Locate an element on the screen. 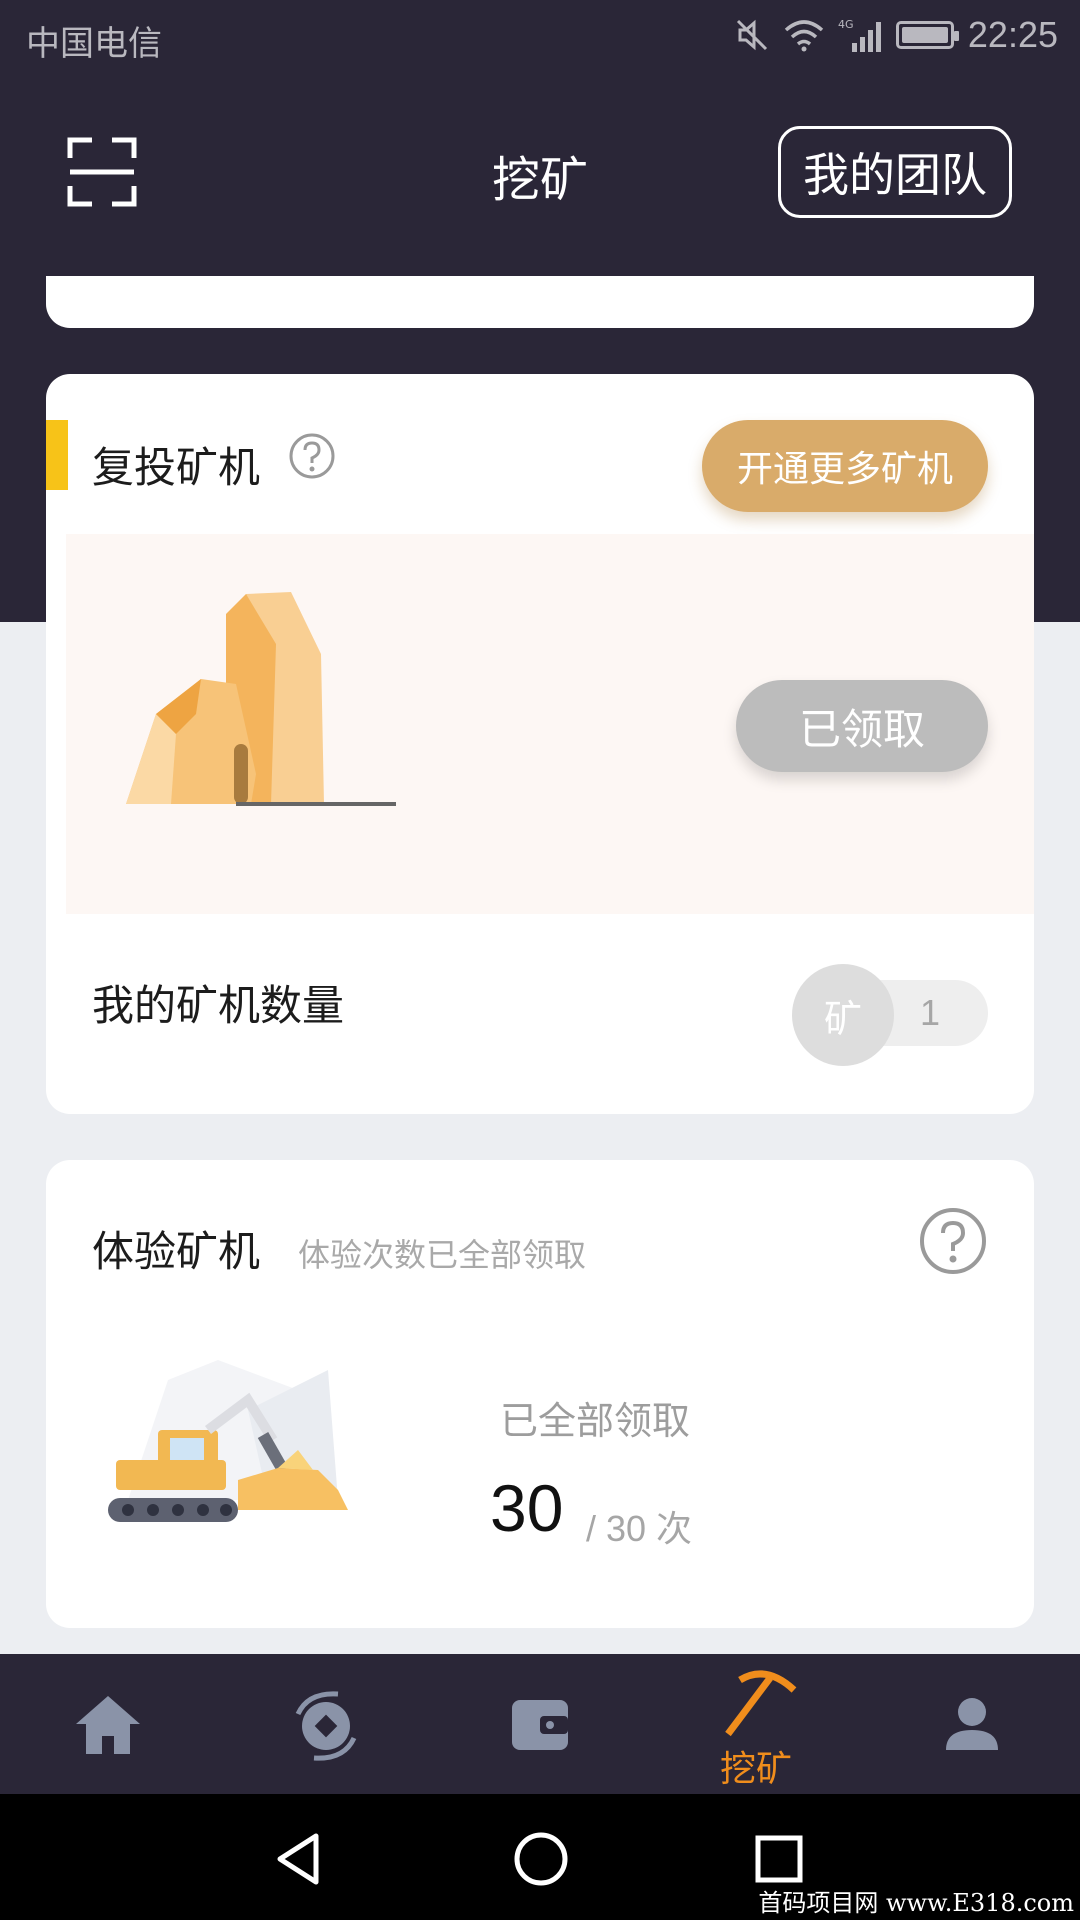  miner-badge: 矿 is located at coordinates (843, 1015).